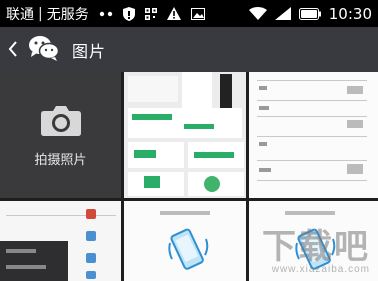  What do you see at coordinates (44, 50) in the screenshot?
I see `wechat-icon` at bounding box center [44, 50].